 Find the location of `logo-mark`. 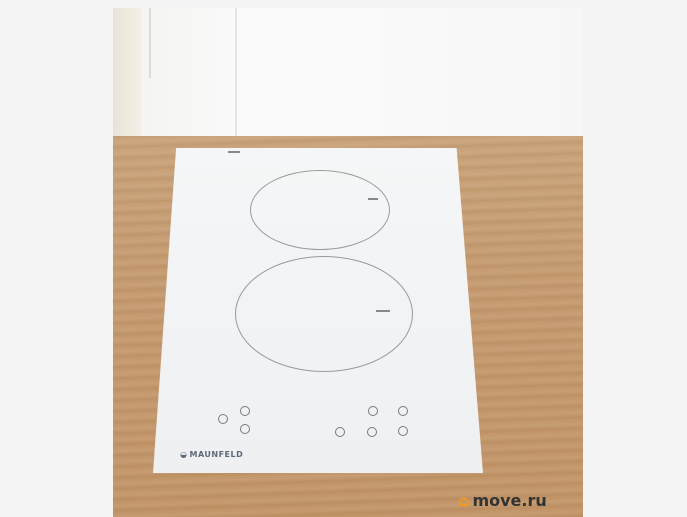

logo-mark is located at coordinates (234, 152).